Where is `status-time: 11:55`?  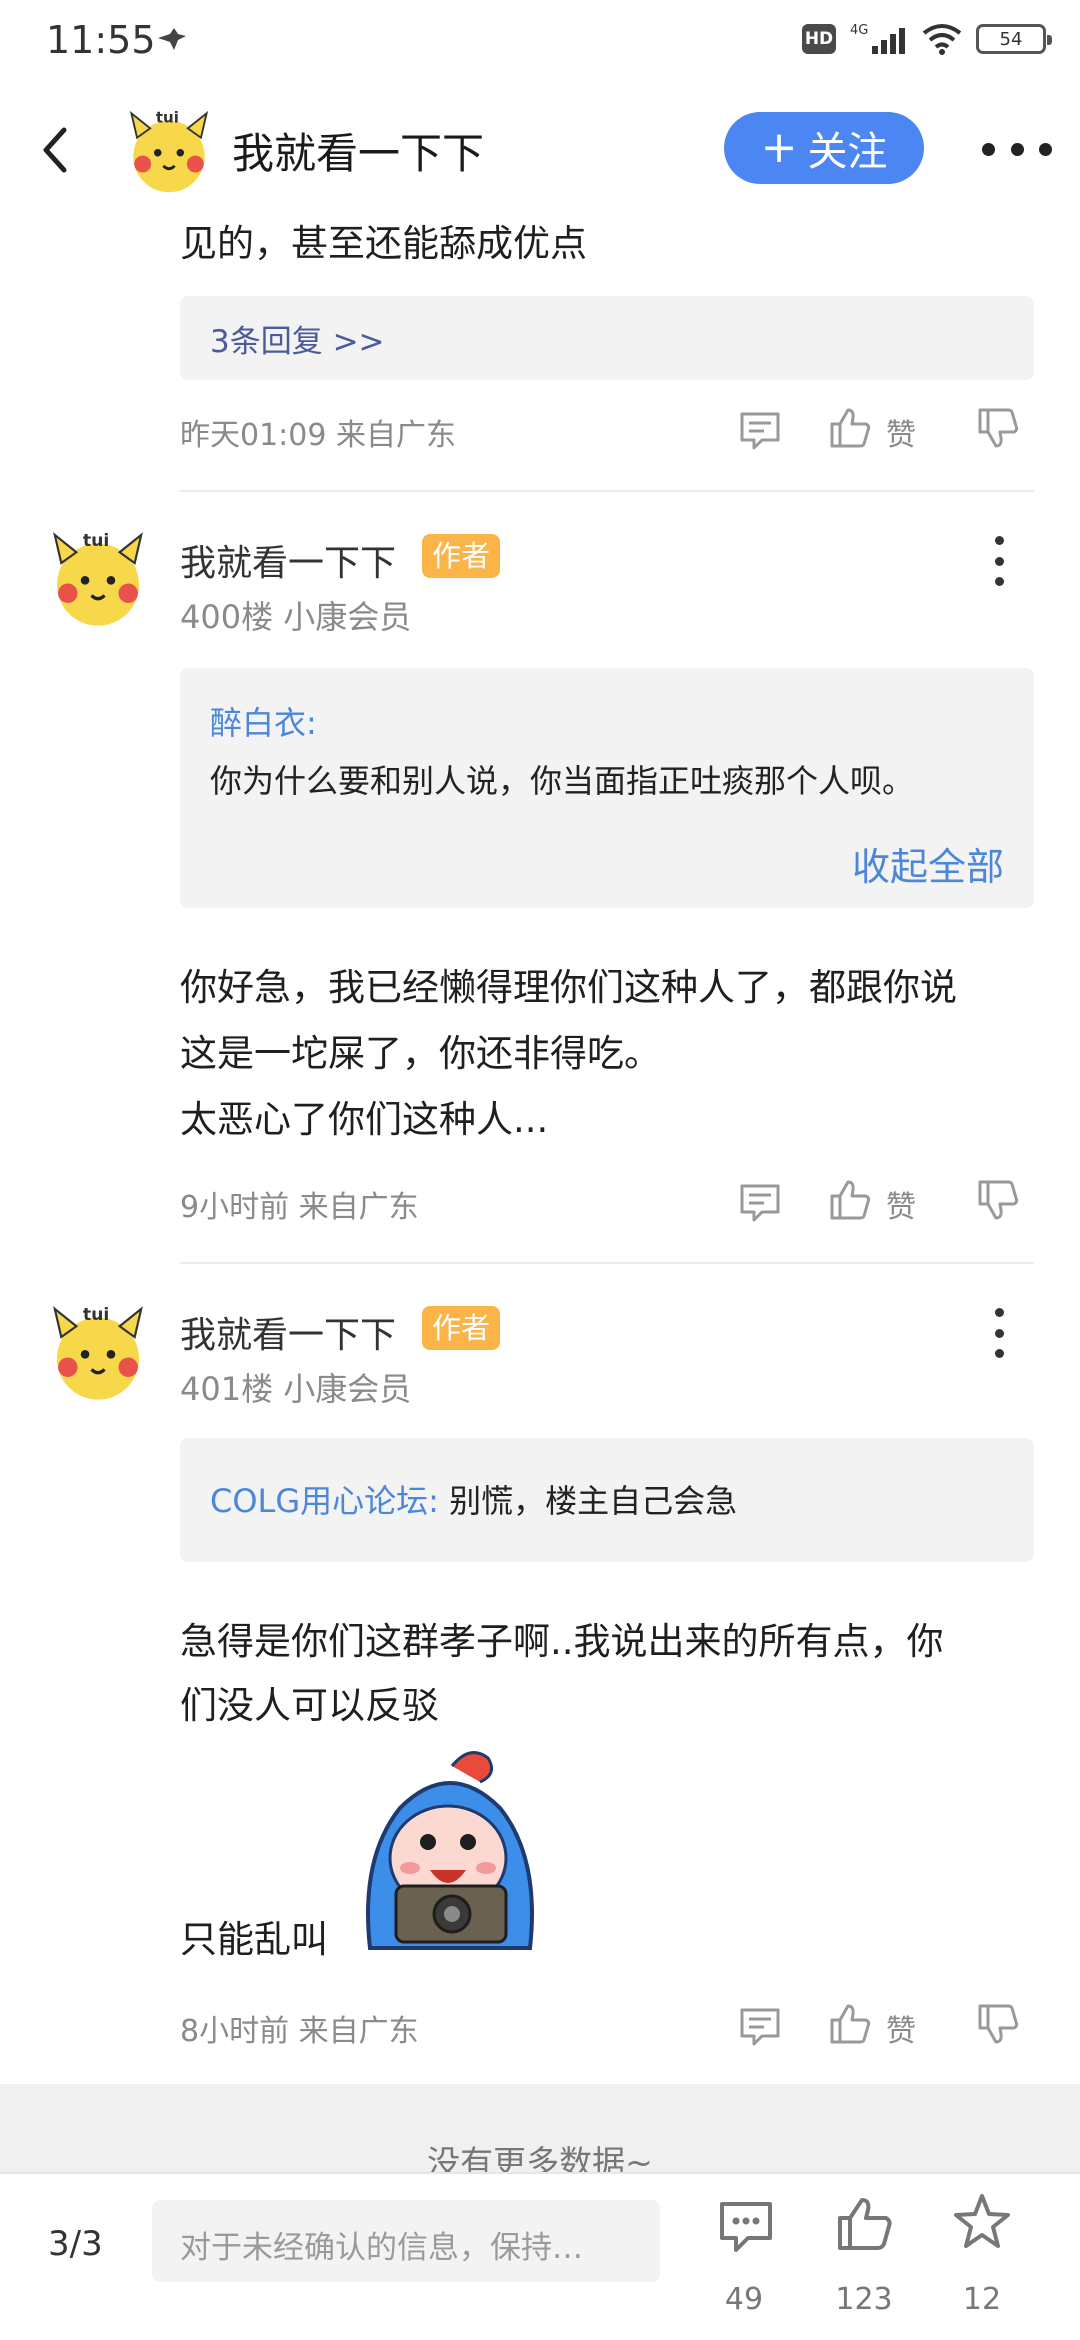 status-time: 11:55 is located at coordinates (101, 40).